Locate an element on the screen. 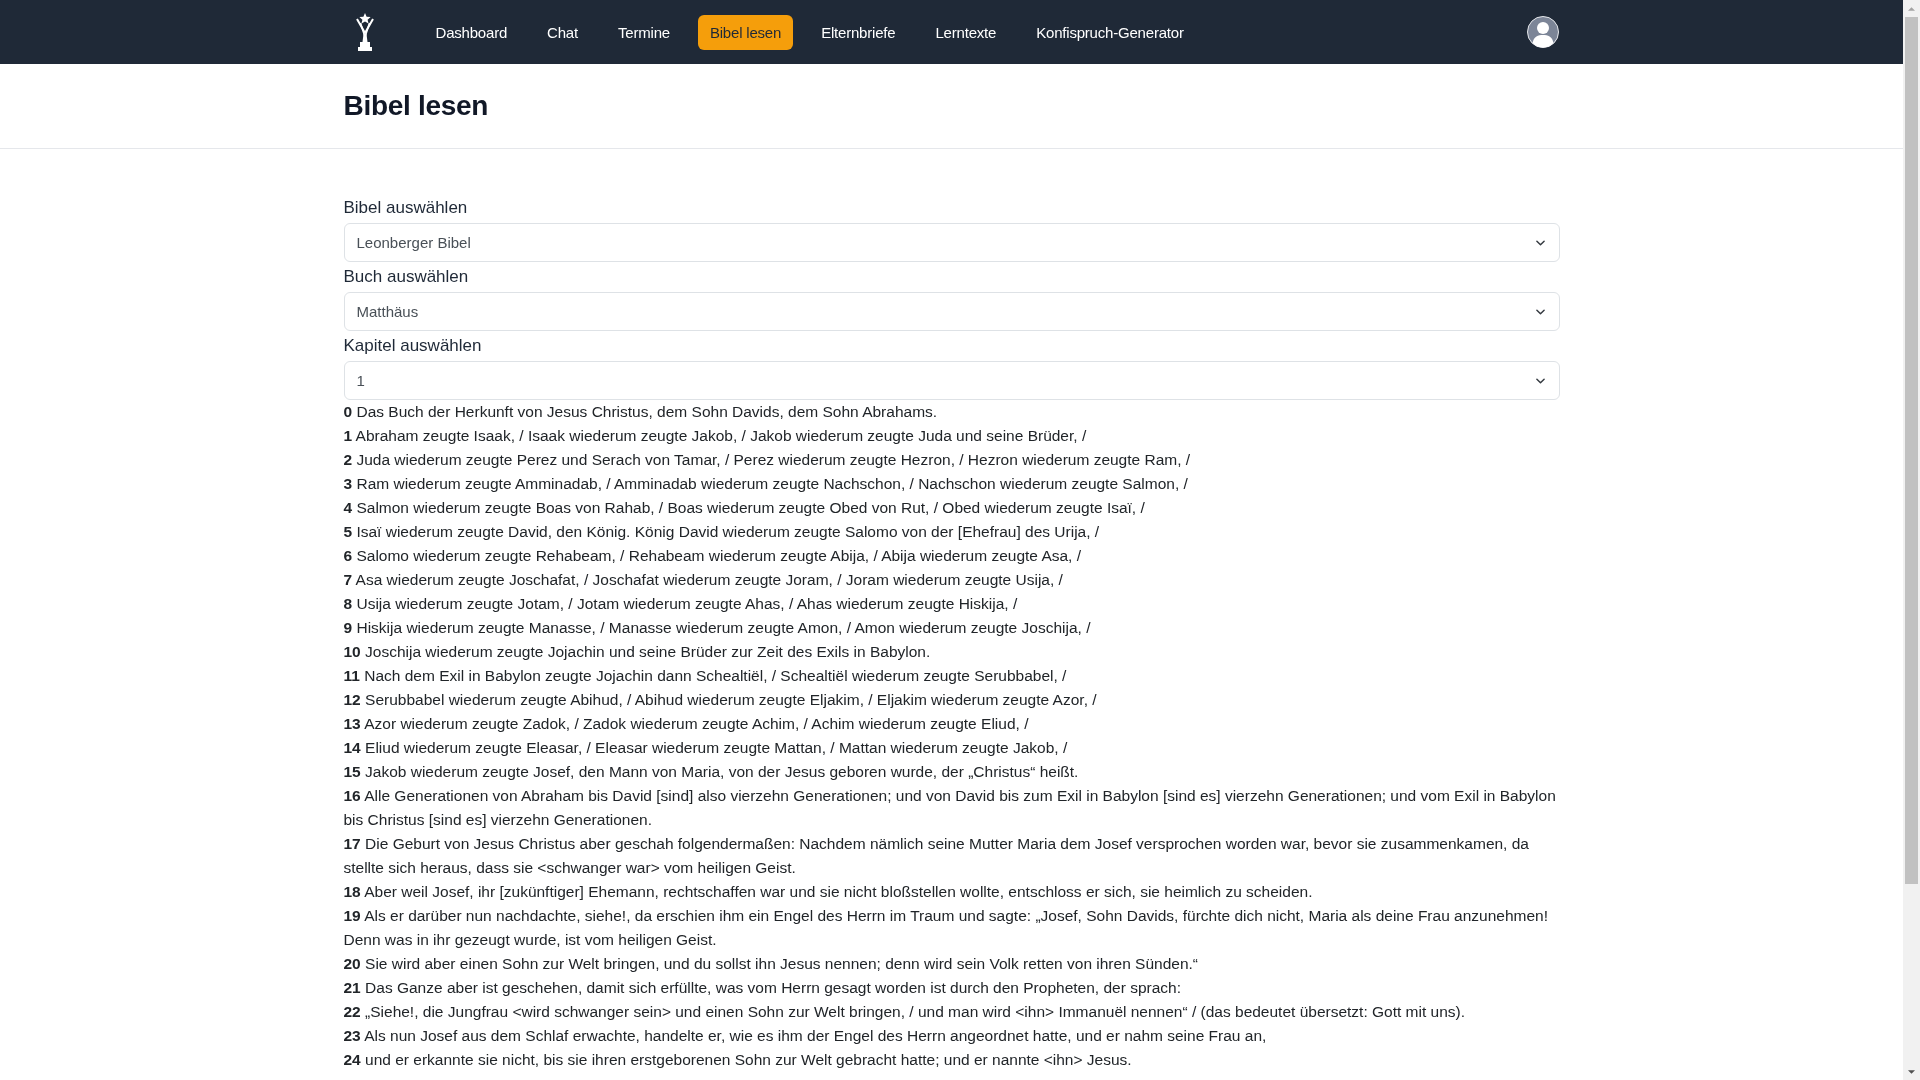 The image size is (1920, 1080). verse-text: 7 Asa wiederum zeugte Joschafat, / Joschafat wiederum zeugte Joram, / Joram wiederum zeugte Usija, / is located at coordinates (703, 580).